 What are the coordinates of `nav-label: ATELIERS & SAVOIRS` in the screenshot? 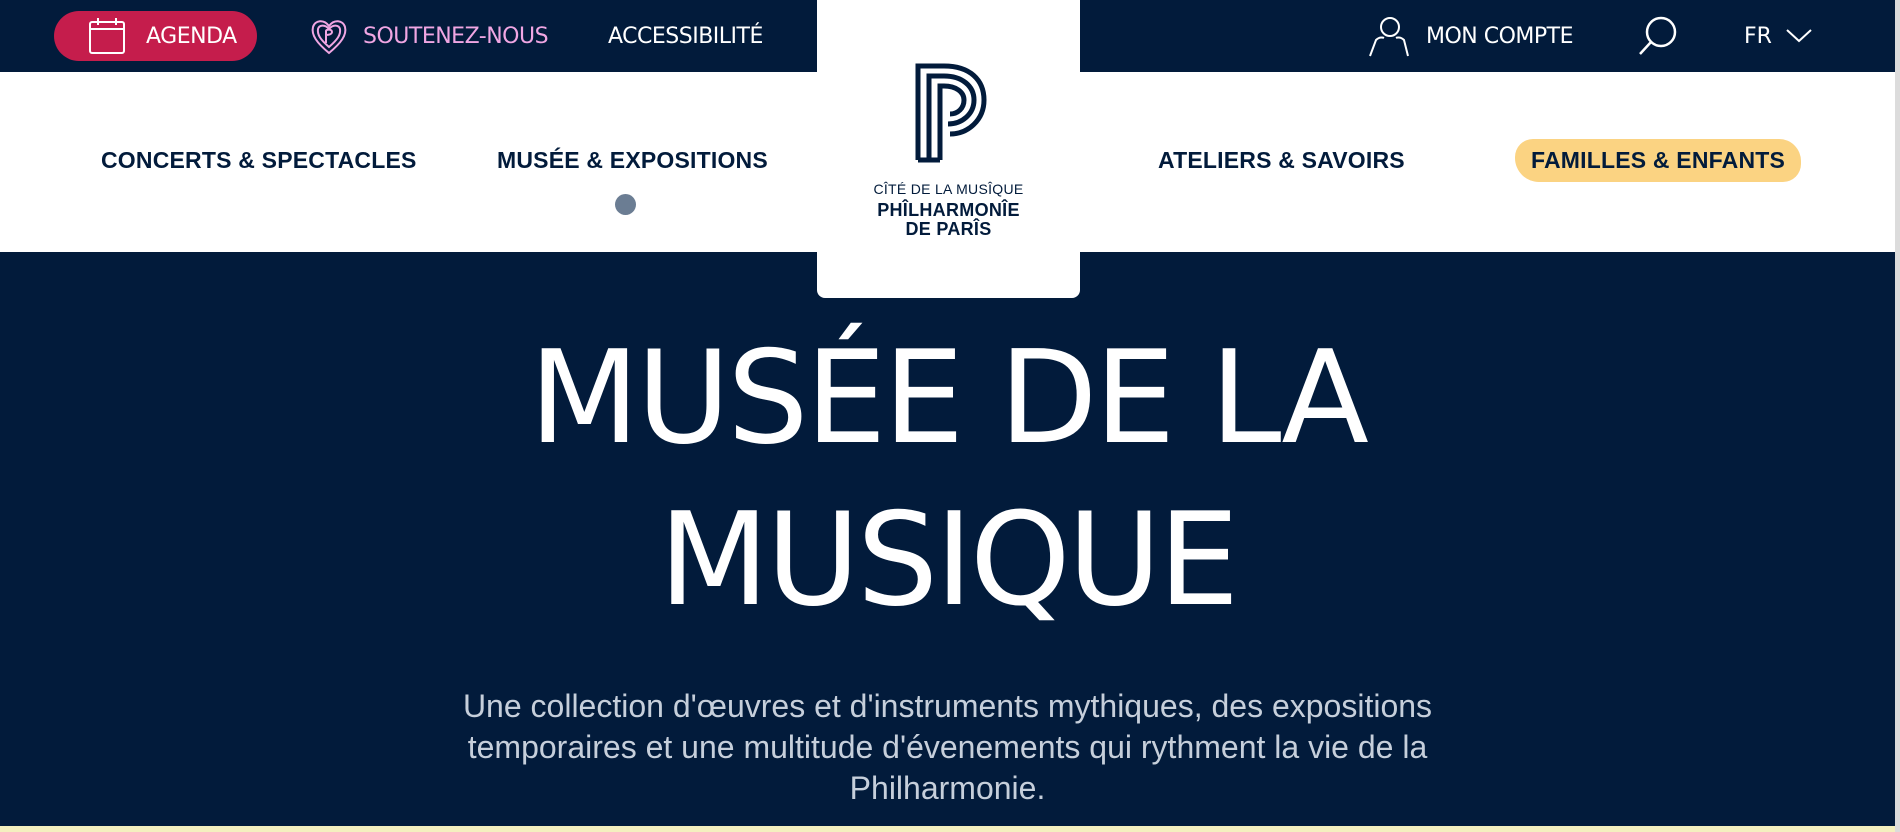 It's located at (1281, 159).